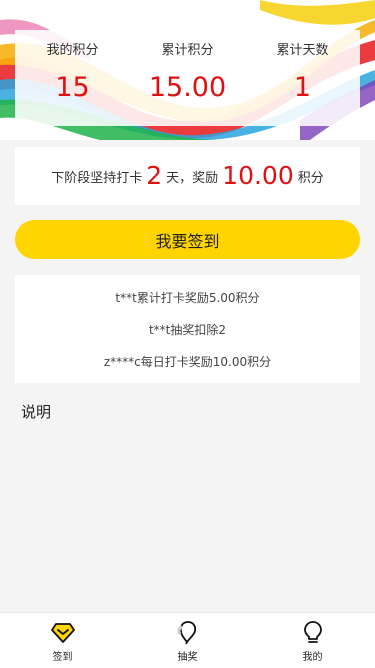 Image resolution: width=375 pixels, height=668 pixels. I want to click on stat-value: 1, so click(302, 87).